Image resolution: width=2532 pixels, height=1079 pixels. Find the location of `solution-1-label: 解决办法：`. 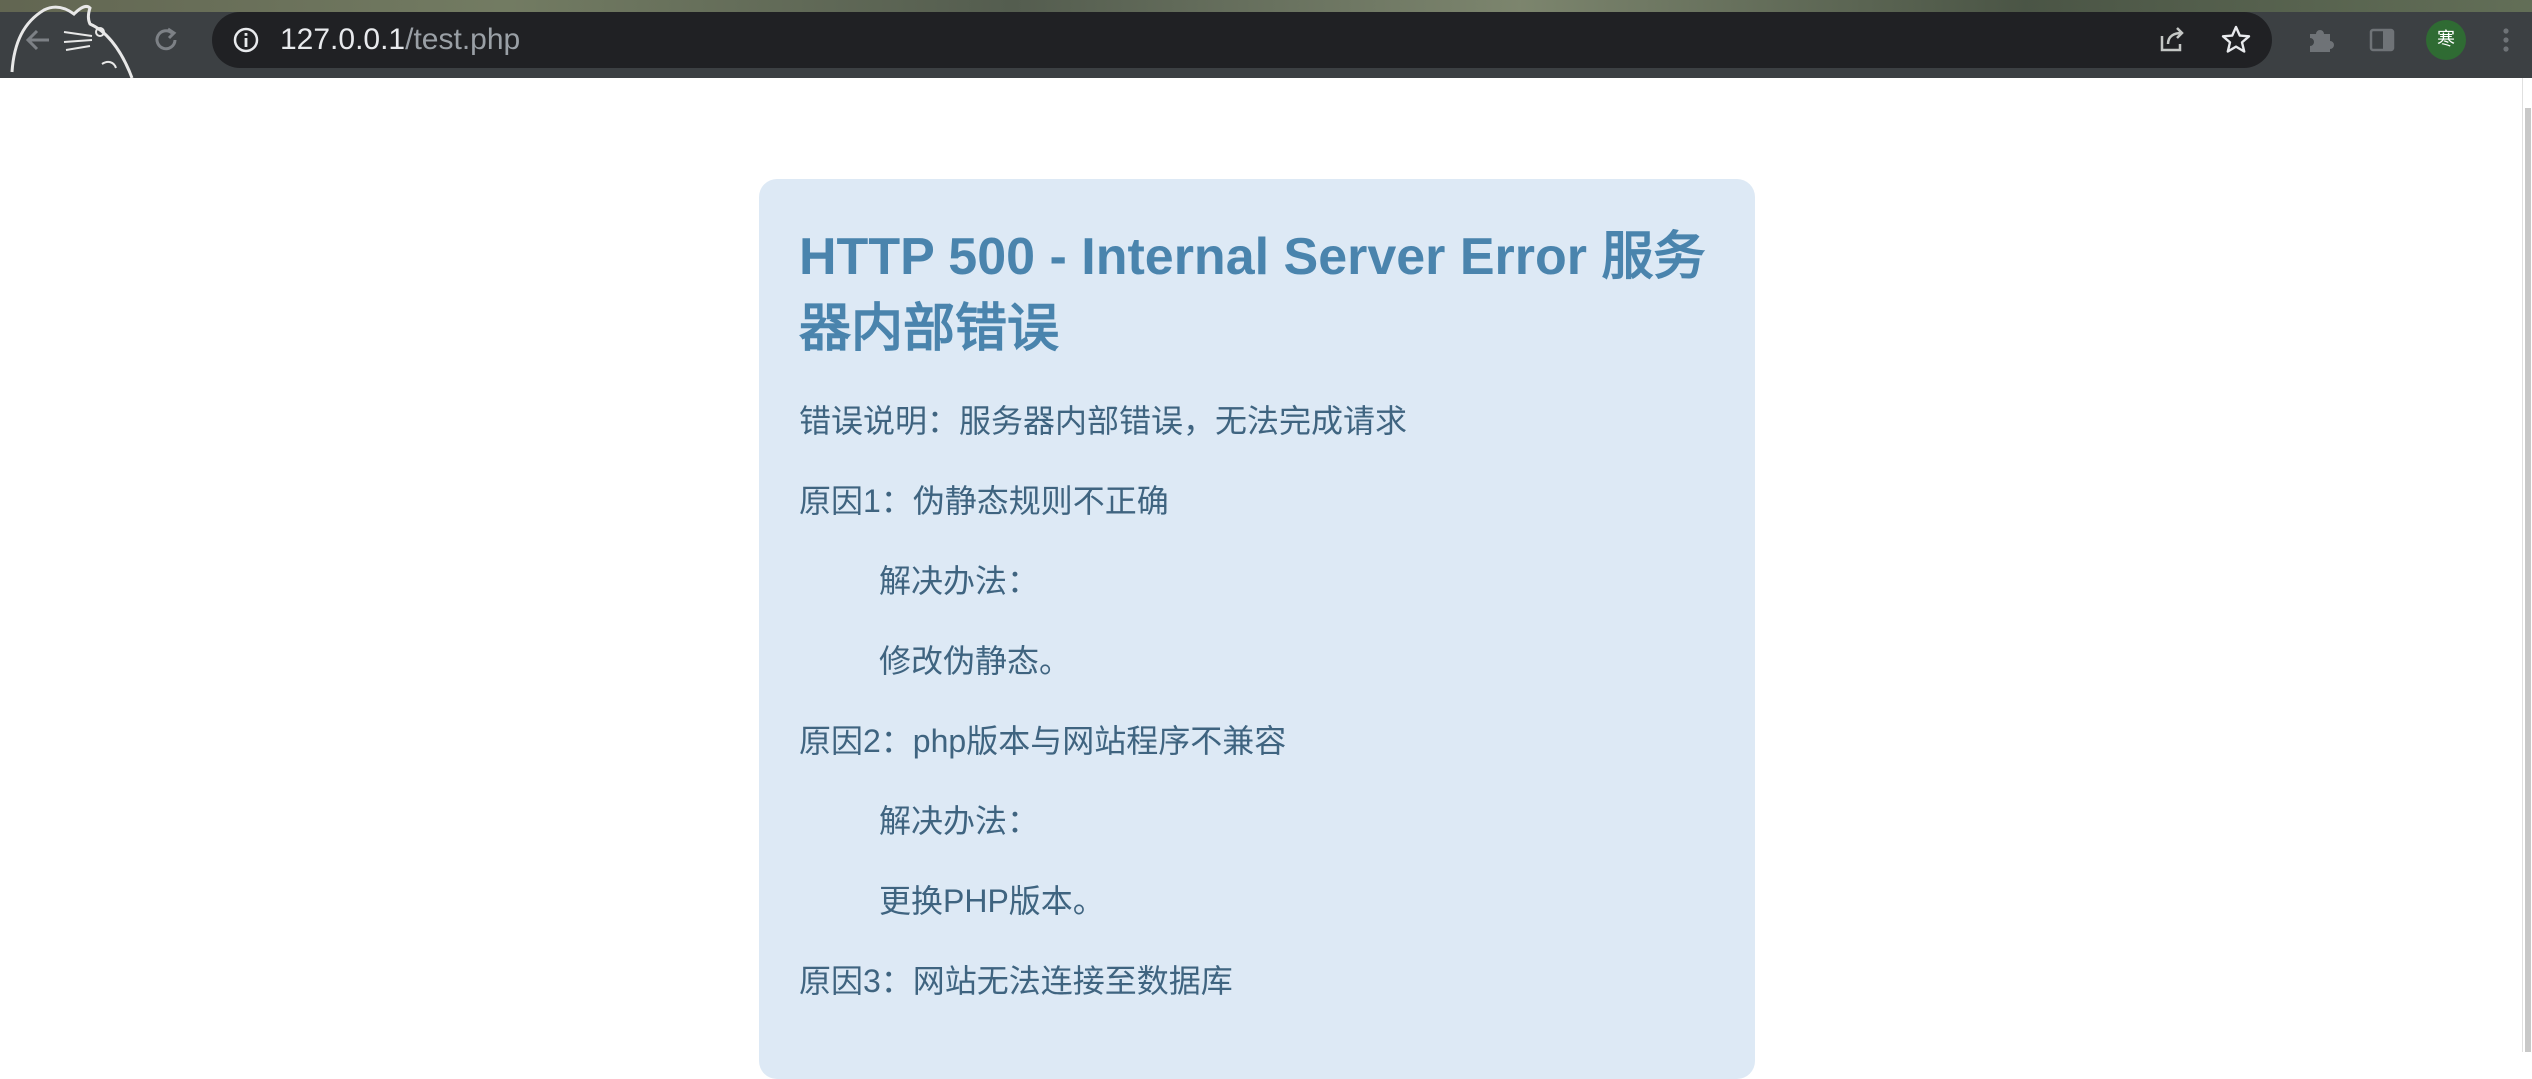

solution-1-label: 解决办法： is located at coordinates (959, 581).